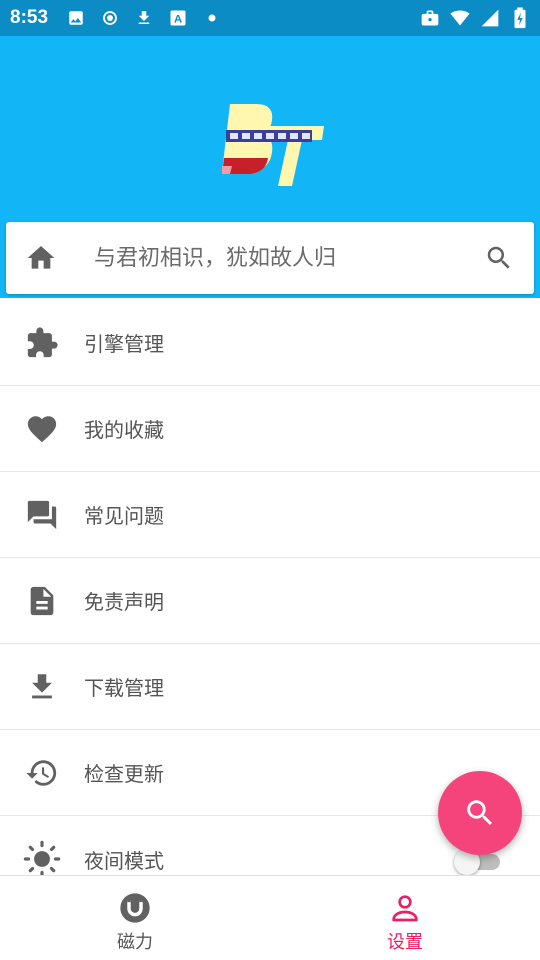  Describe the element at coordinates (270, 429) in the screenshot. I see `menu-item-favorites: 我的收藏` at that location.